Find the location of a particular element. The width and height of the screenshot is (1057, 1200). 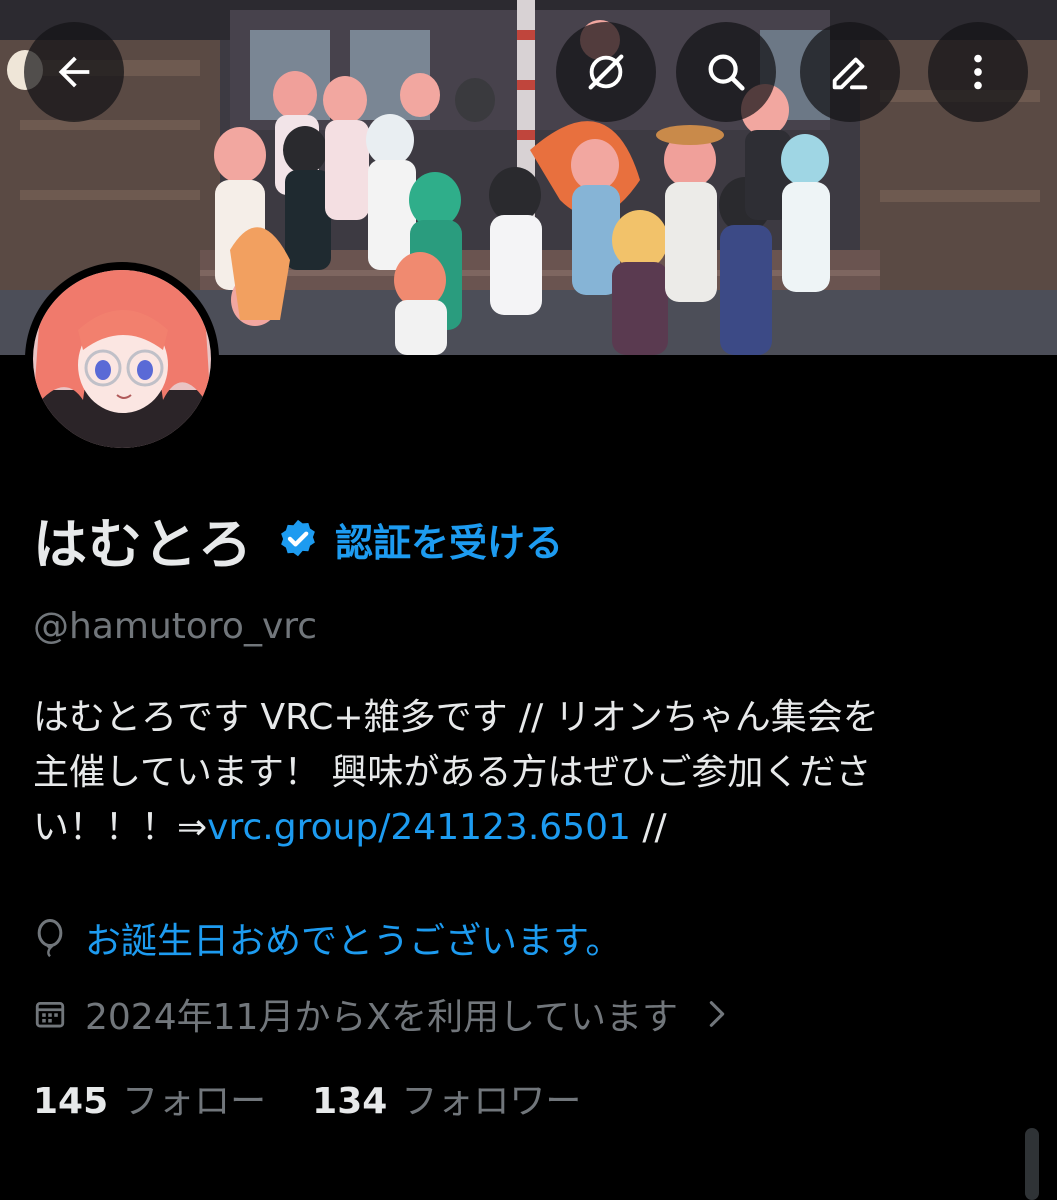

more-vertical-icon is located at coordinates (978, 72).